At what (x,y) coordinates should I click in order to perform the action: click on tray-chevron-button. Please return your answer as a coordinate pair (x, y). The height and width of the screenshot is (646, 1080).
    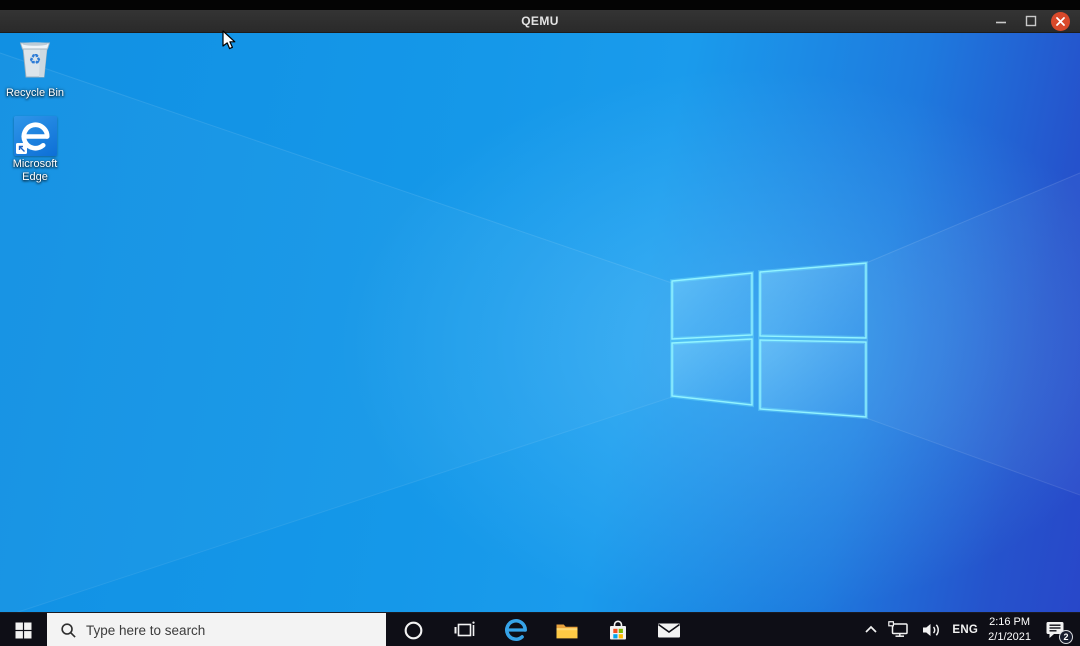
    Looking at the image, I should click on (871, 629).